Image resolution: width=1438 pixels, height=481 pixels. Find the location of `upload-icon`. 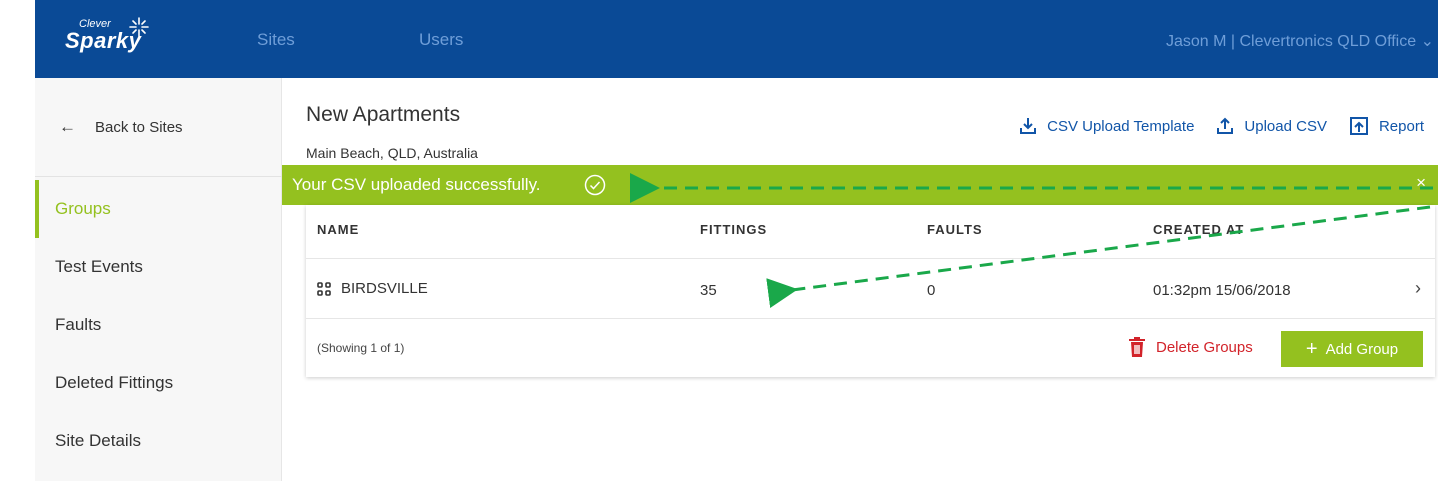

upload-icon is located at coordinates (1225, 125).